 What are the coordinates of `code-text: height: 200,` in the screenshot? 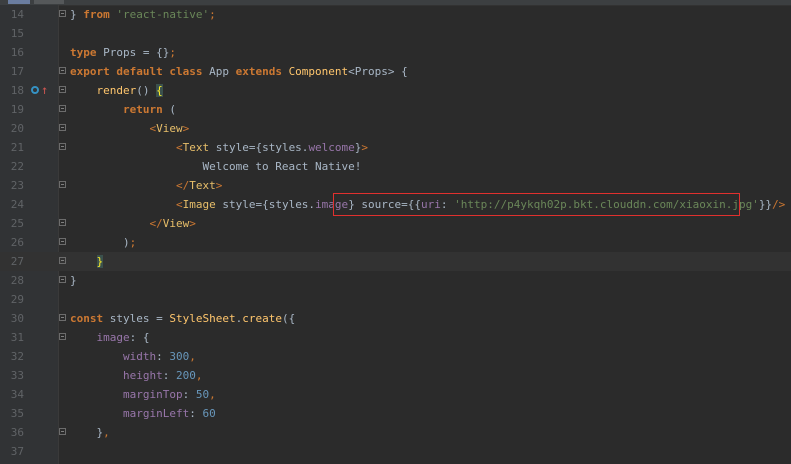 It's located at (162, 375).